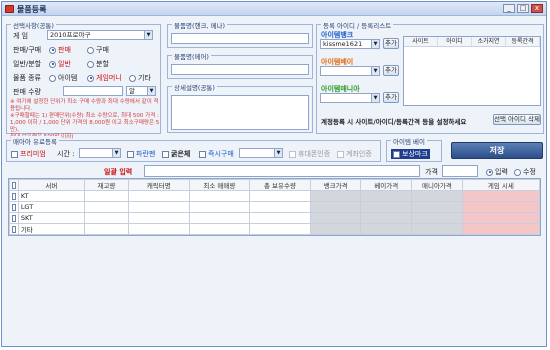 Image resolution: width=550 pixels, height=350 pixels. I want to click on maximize-button: □, so click(523, 8).